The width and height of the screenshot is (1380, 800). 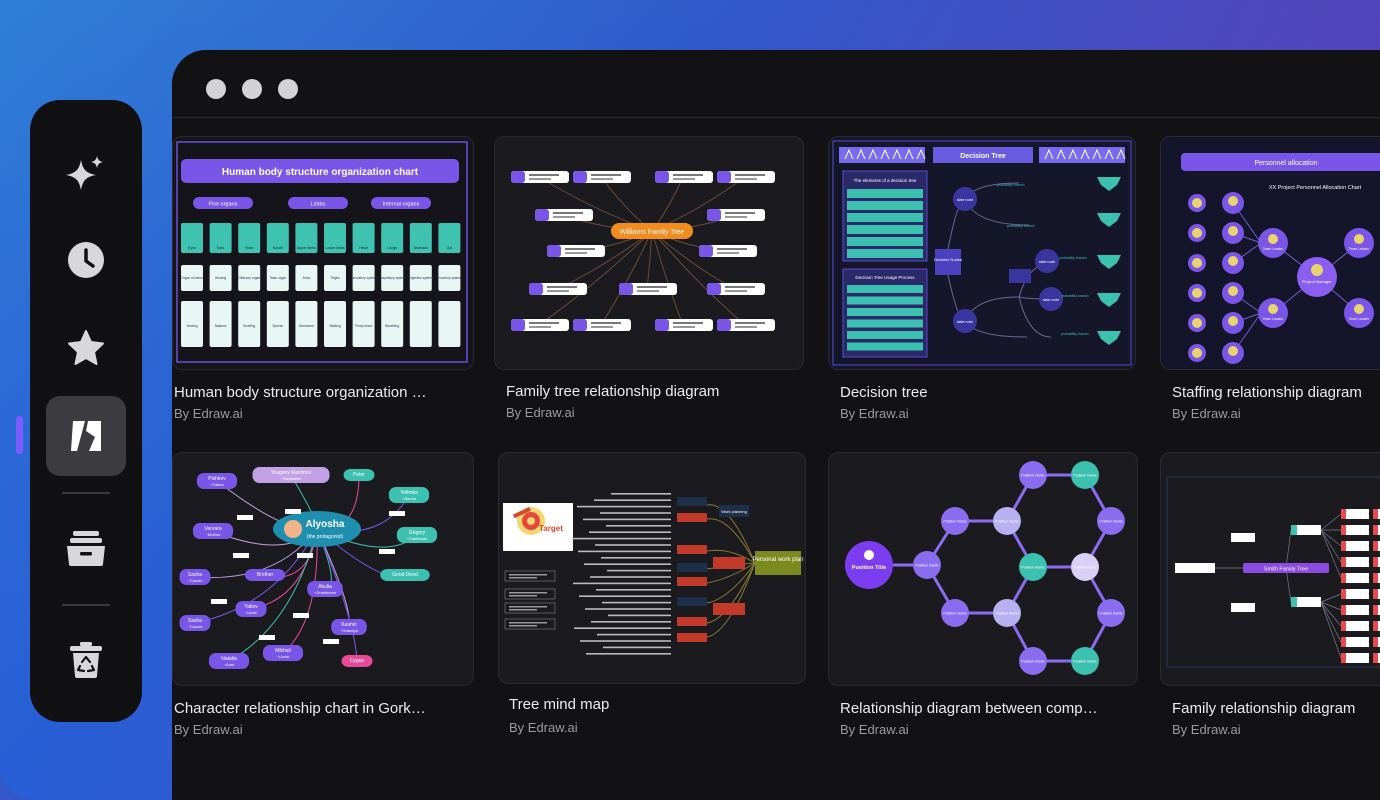 I want to click on thumb-character-role: ~Grandmom, so click(x=325, y=592).